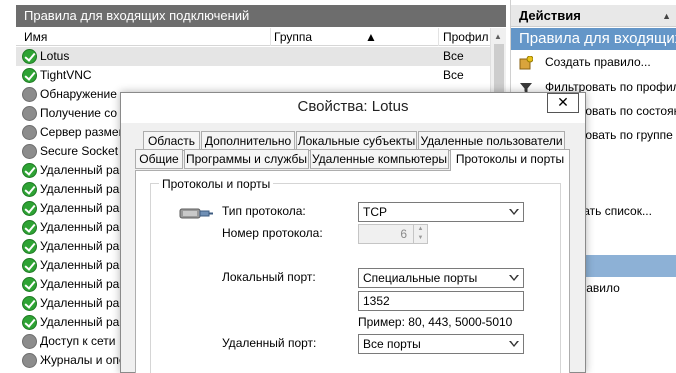 Image resolution: width=676 pixels, height=373 pixels. I want to click on local-port-text: 1352, so click(376, 301).